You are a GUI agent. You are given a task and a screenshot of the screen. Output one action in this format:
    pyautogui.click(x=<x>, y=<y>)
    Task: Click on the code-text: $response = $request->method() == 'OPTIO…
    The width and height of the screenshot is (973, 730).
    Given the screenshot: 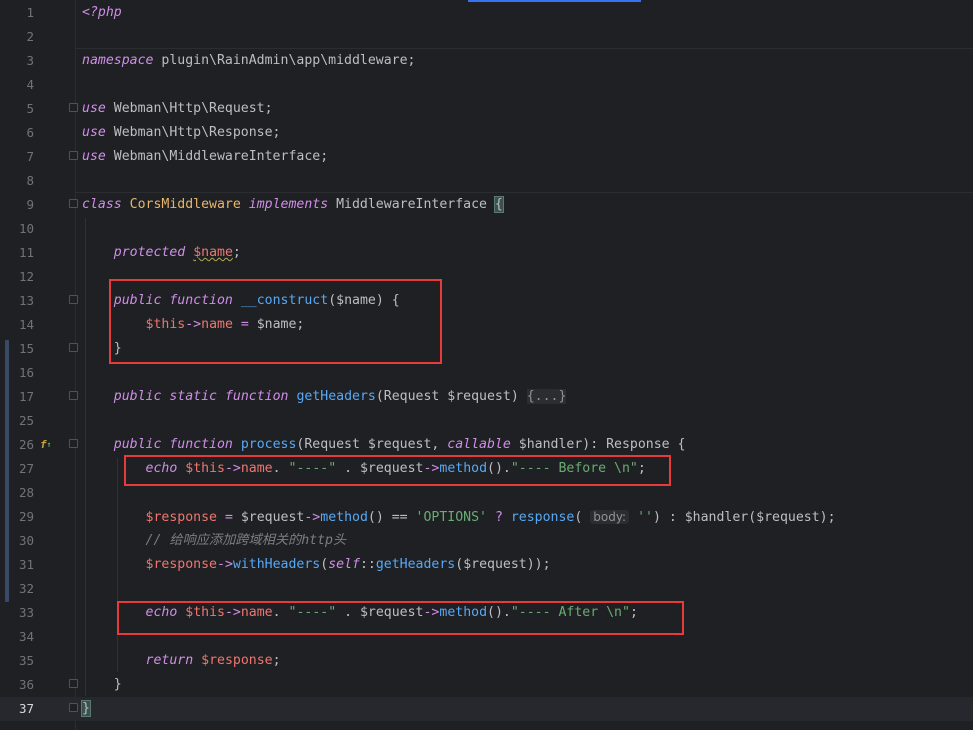 What is the action you would take?
    pyautogui.click(x=459, y=517)
    